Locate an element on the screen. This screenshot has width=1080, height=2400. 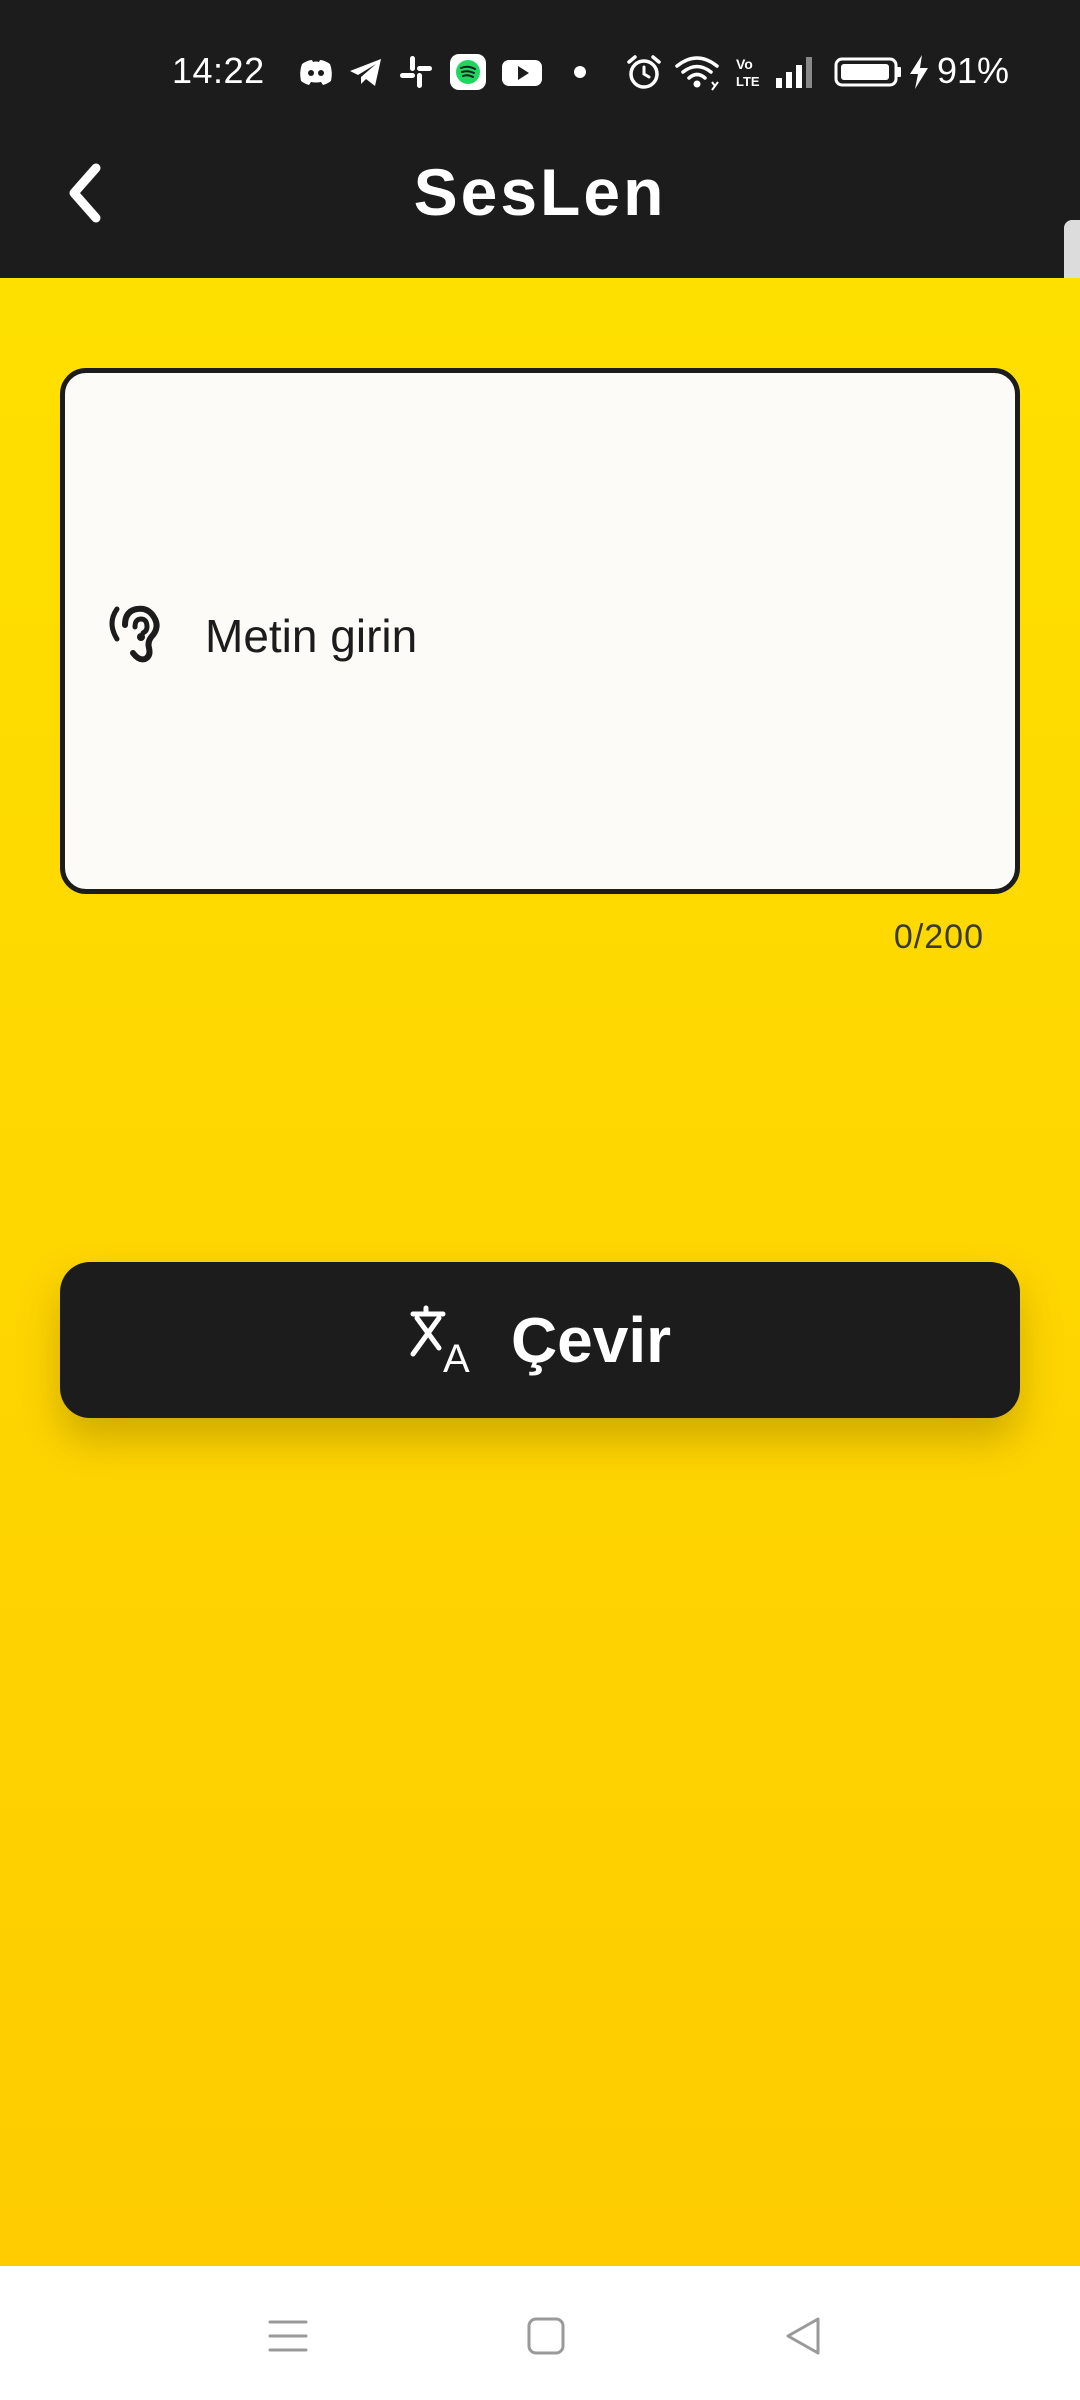
translate-icon: A is located at coordinates (440, 1340).